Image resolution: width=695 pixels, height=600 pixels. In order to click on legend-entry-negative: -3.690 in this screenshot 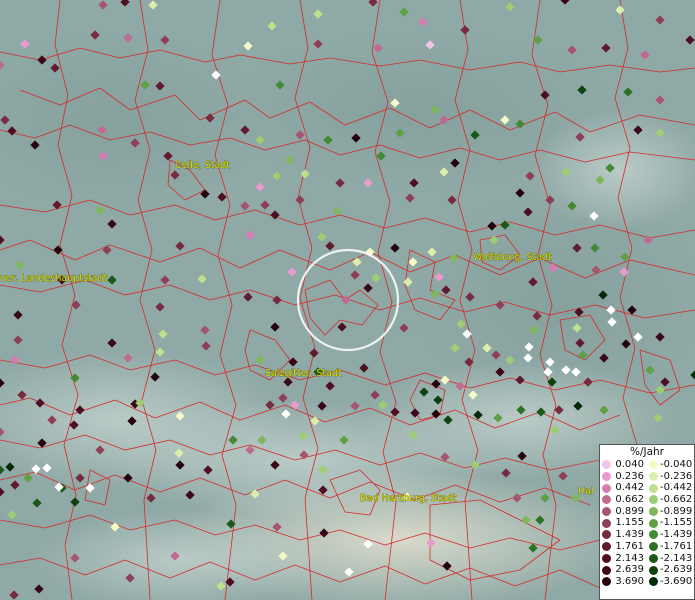, I will do `click(670, 582)`.